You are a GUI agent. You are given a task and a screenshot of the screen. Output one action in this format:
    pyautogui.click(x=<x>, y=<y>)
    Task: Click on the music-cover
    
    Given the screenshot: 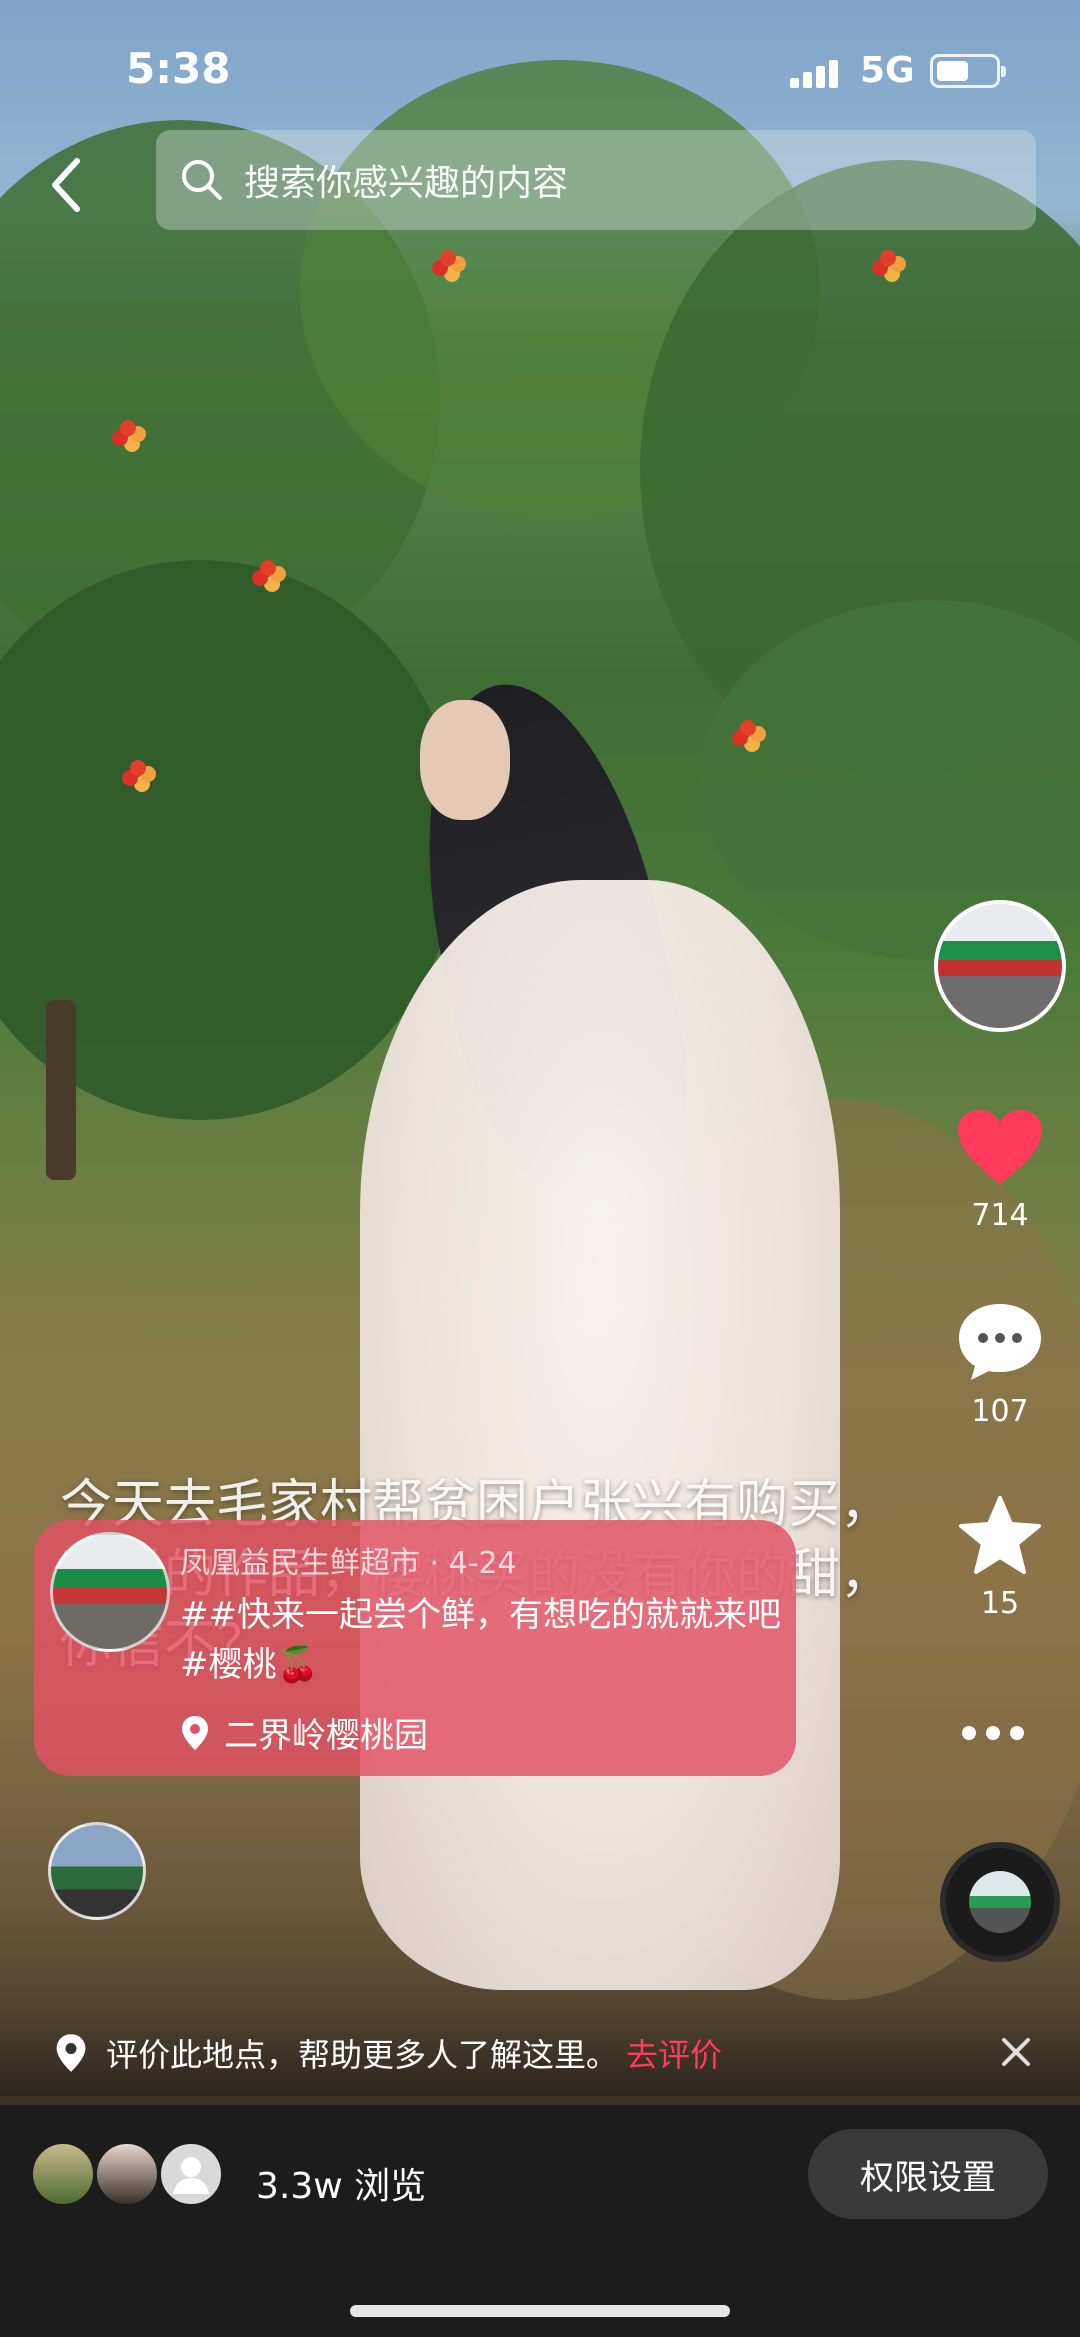 What is the action you would take?
    pyautogui.click(x=1000, y=1902)
    